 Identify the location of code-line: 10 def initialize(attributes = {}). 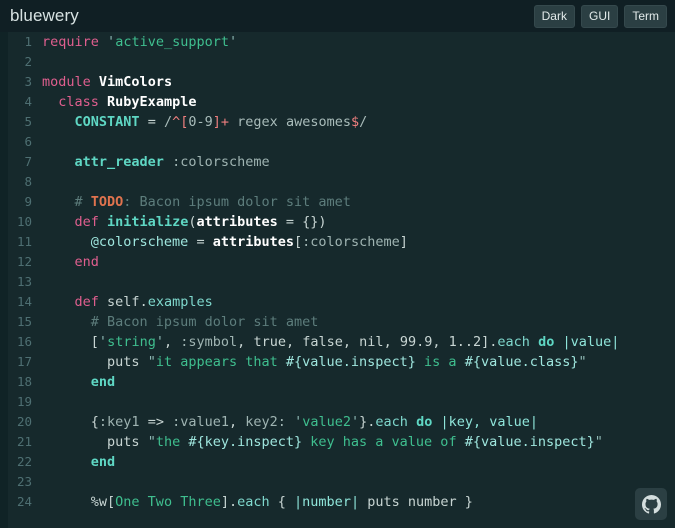
(341, 222).